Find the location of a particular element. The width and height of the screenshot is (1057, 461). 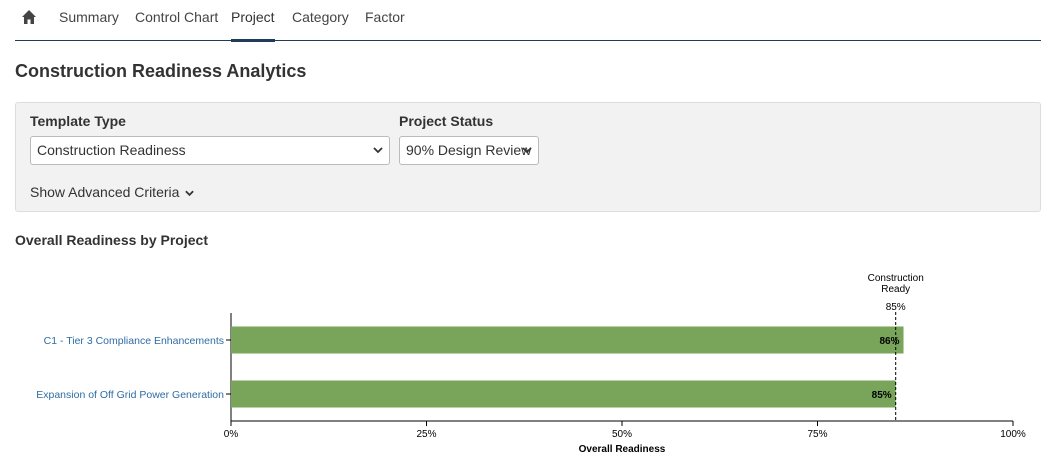

tab-category: Category is located at coordinates (320, 20).